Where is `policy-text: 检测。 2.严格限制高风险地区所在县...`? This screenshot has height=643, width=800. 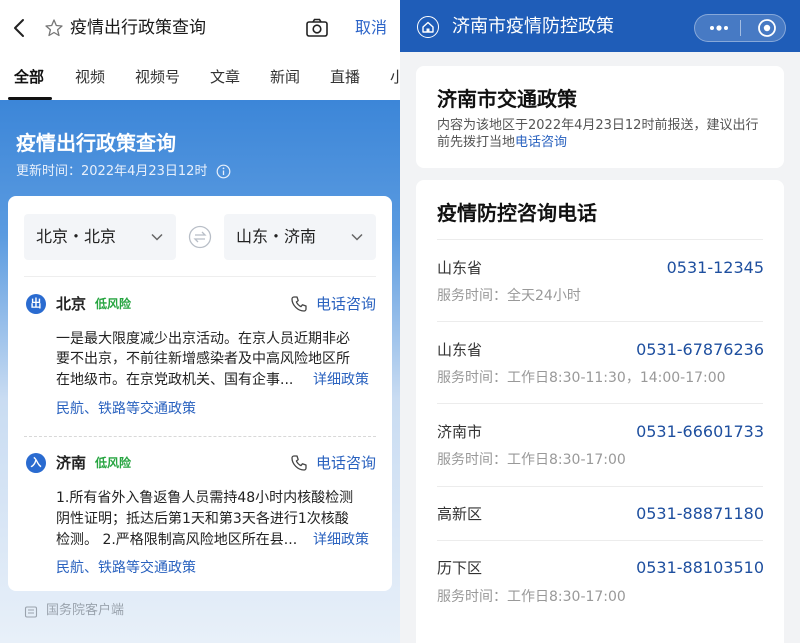
policy-text: 检测。 2.严格限制高风险地区所在县... is located at coordinates (177, 540).